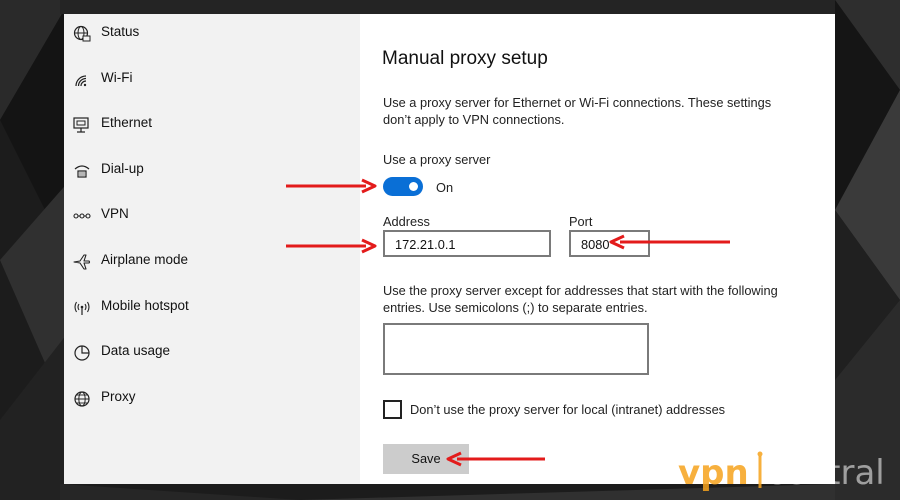 This screenshot has height=500, width=900. I want to click on sidebar-item-label: Proxy, so click(118, 396).